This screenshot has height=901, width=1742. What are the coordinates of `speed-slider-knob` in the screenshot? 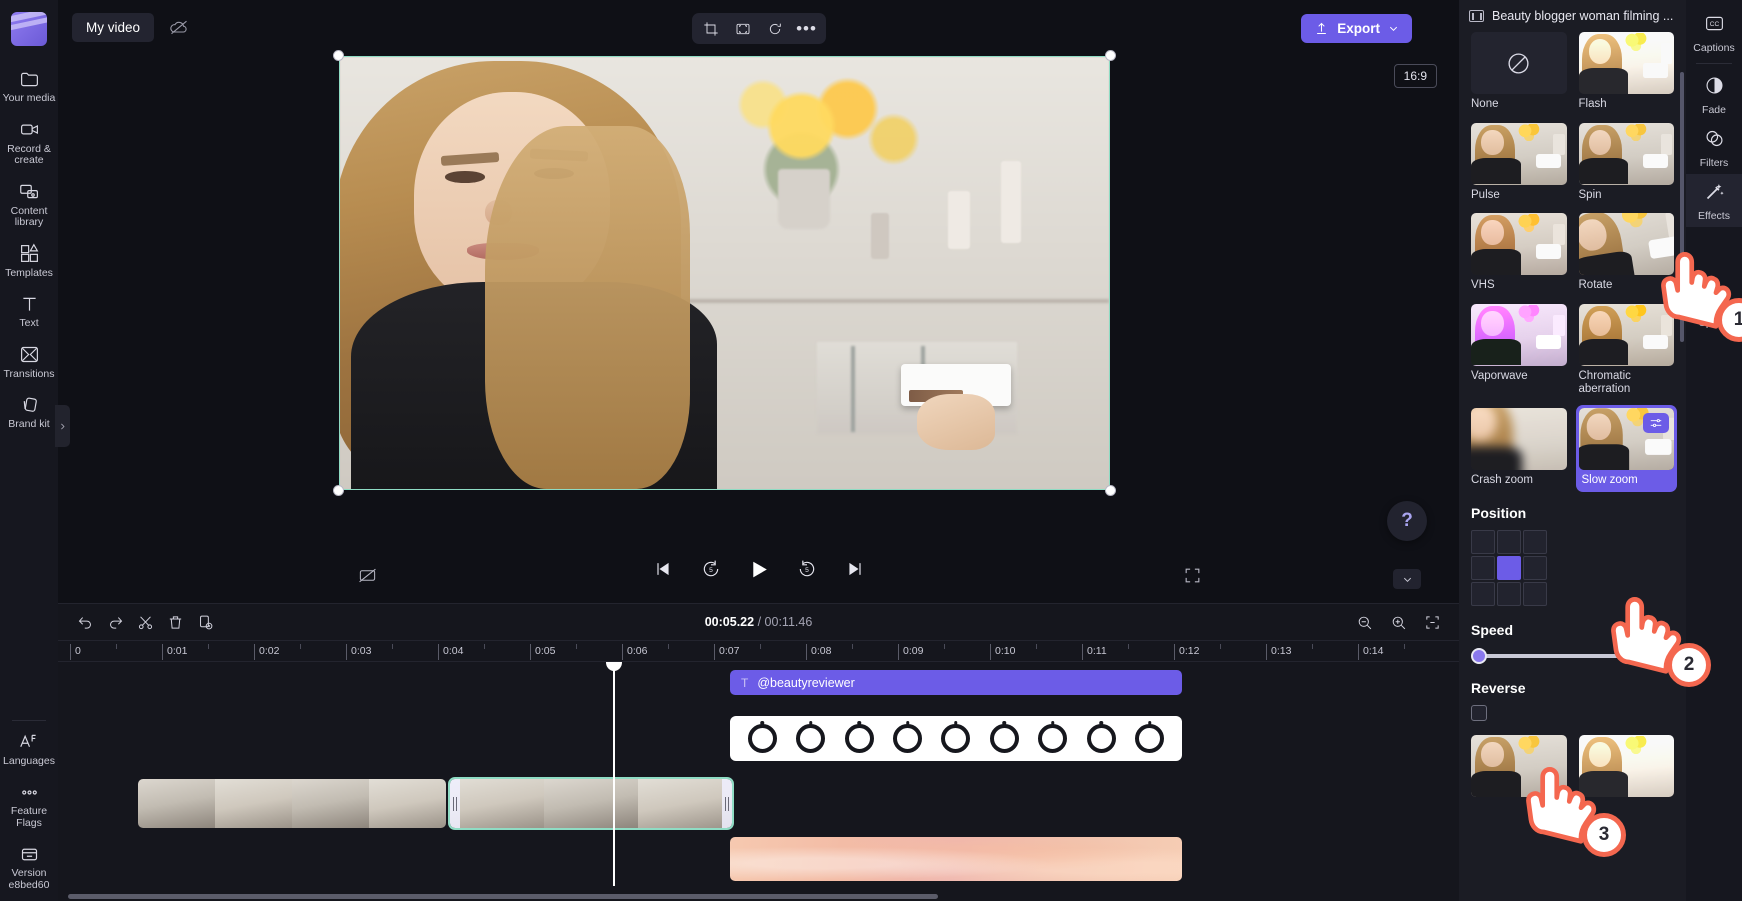 It's located at (1479, 656).